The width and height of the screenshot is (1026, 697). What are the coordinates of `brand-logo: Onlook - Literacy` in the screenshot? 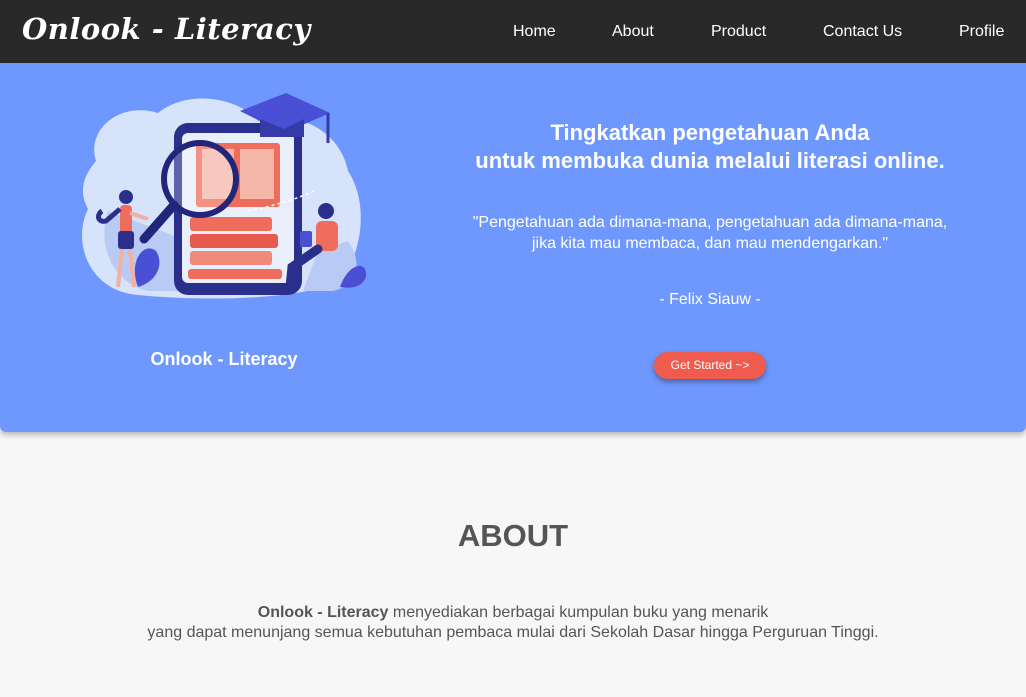 It's located at (166, 29).